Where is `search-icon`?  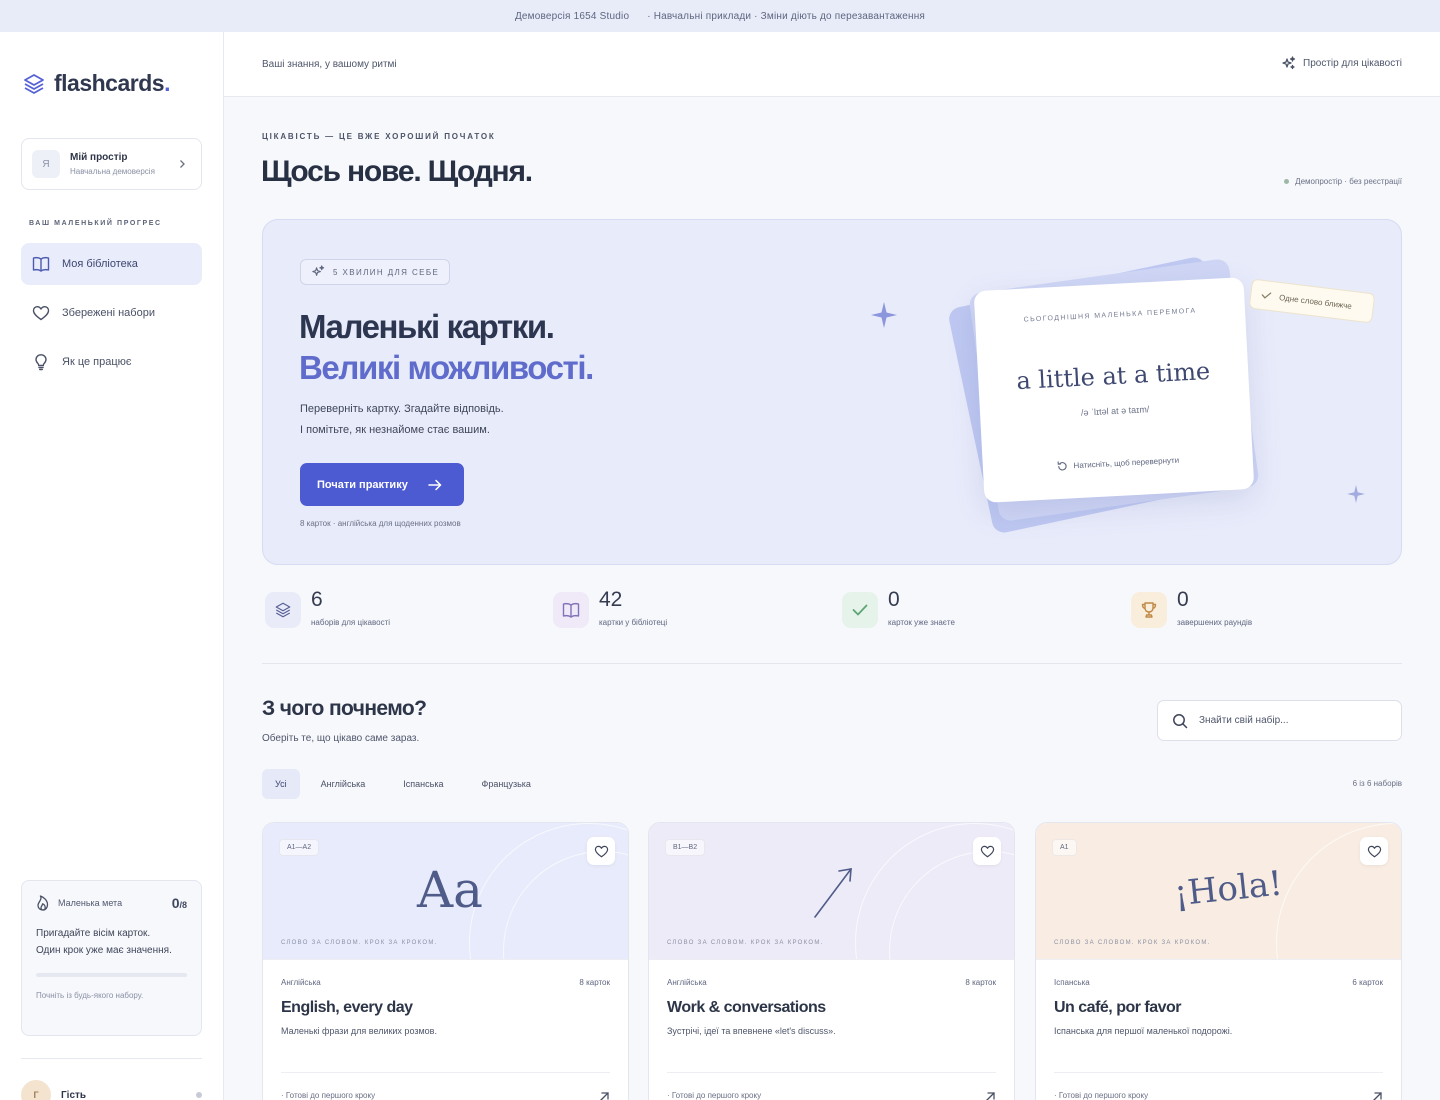 search-icon is located at coordinates (1180, 720).